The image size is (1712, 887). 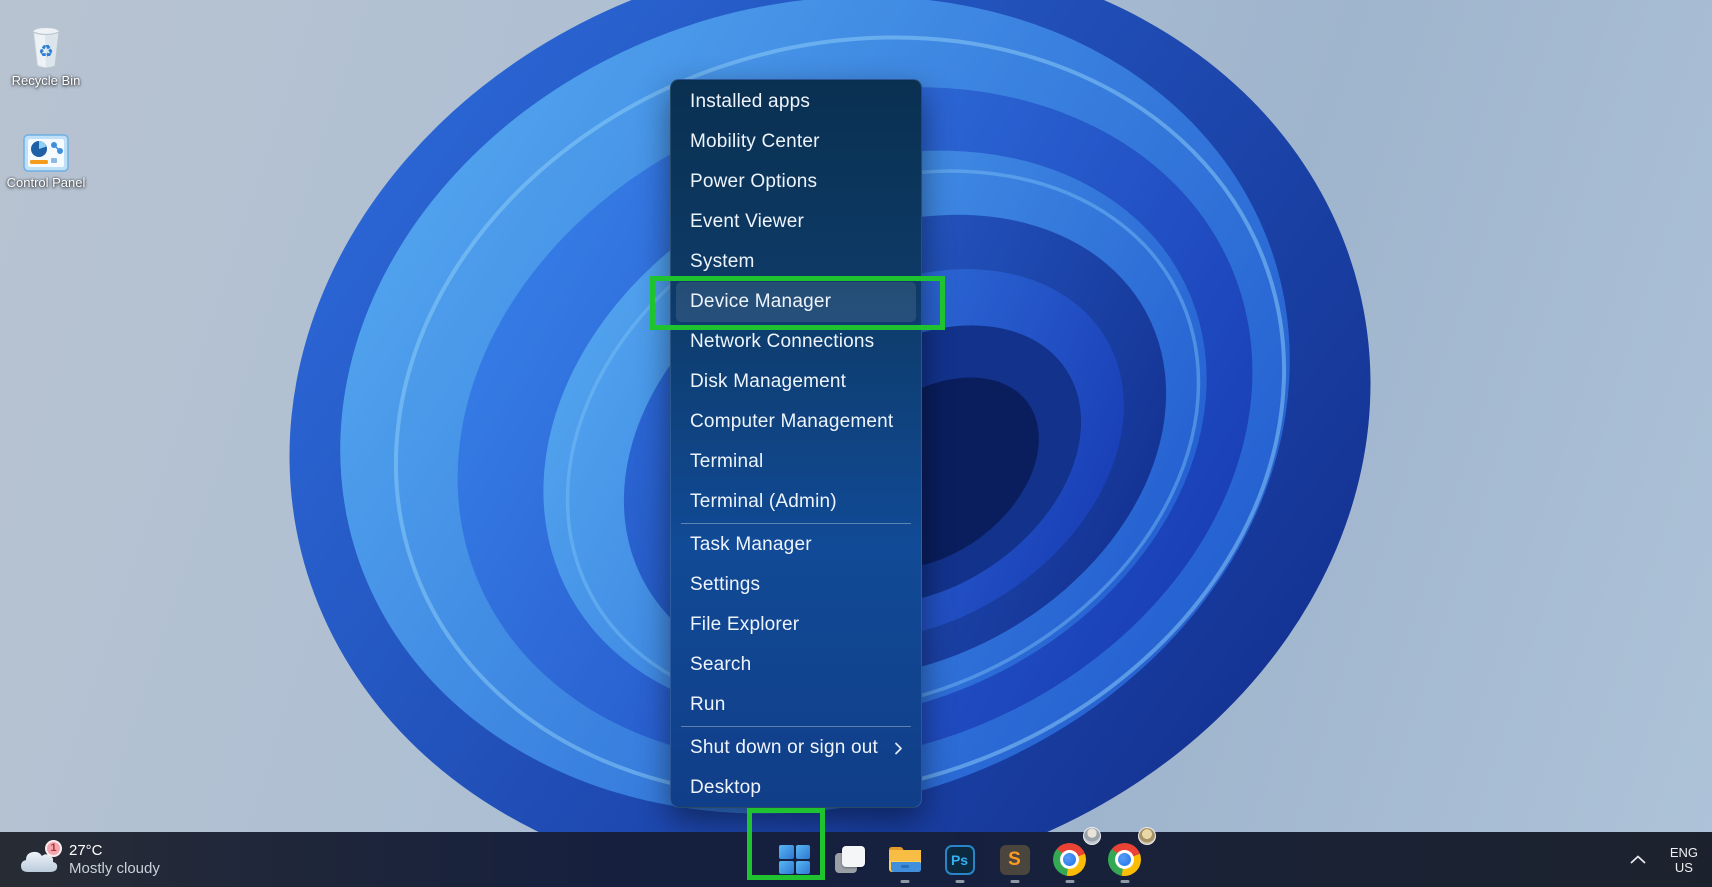 I want to click on desktop-icon-control-panel: Control Panel, so click(x=47, y=162).